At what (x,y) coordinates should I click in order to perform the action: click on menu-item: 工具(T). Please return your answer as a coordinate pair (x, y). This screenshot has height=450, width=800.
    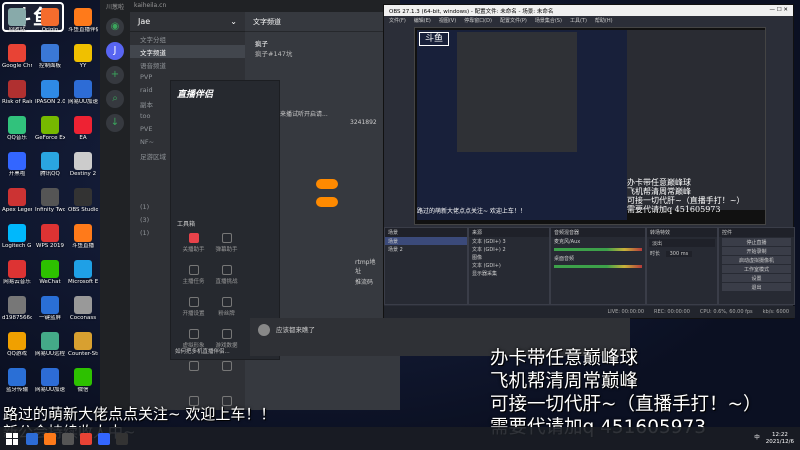
    Looking at the image, I should click on (578, 20).